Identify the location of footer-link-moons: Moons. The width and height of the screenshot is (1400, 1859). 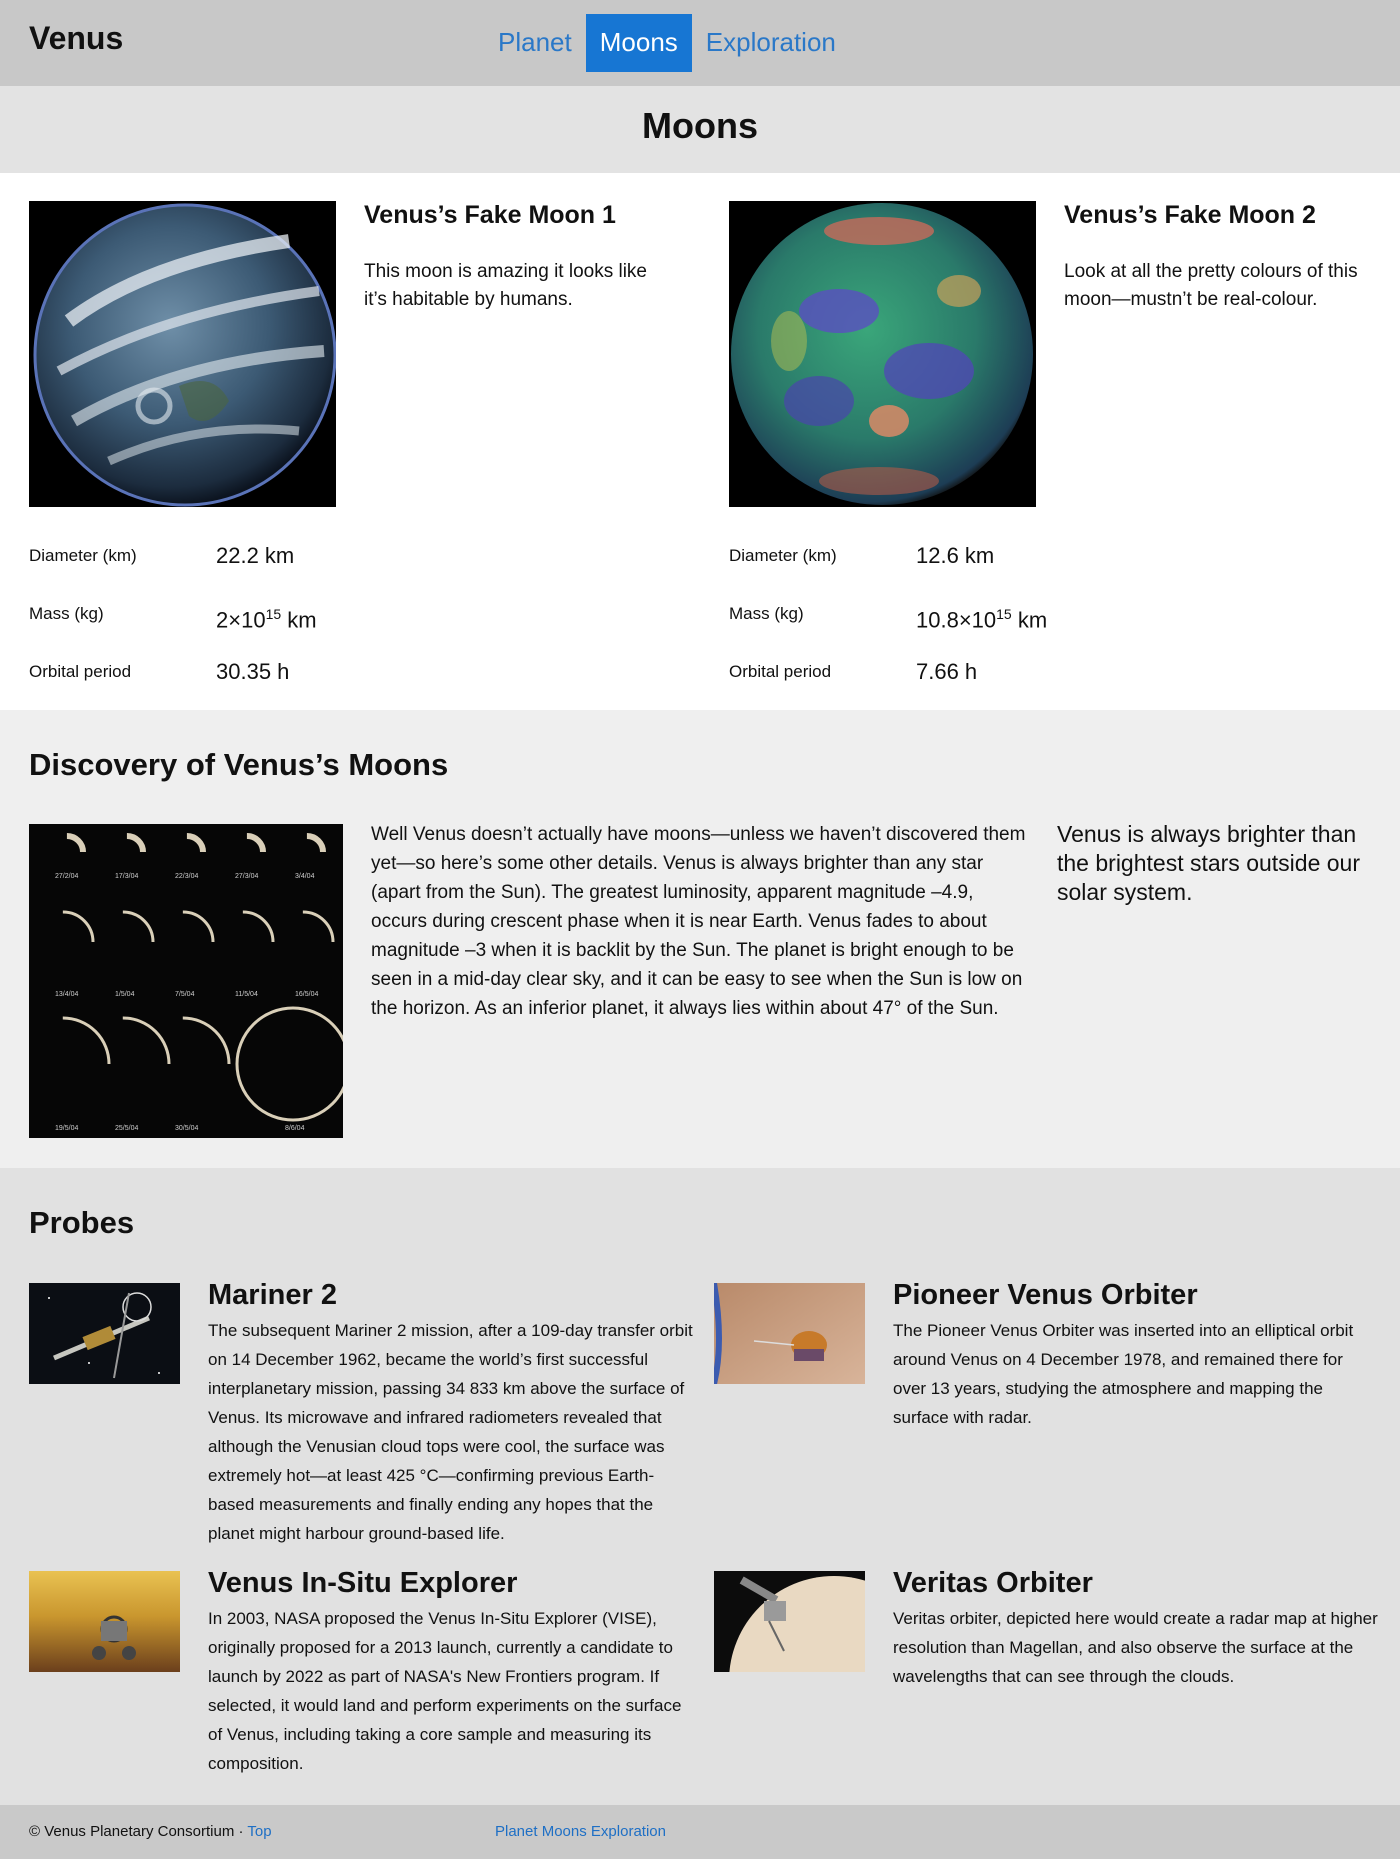
(564, 1831).